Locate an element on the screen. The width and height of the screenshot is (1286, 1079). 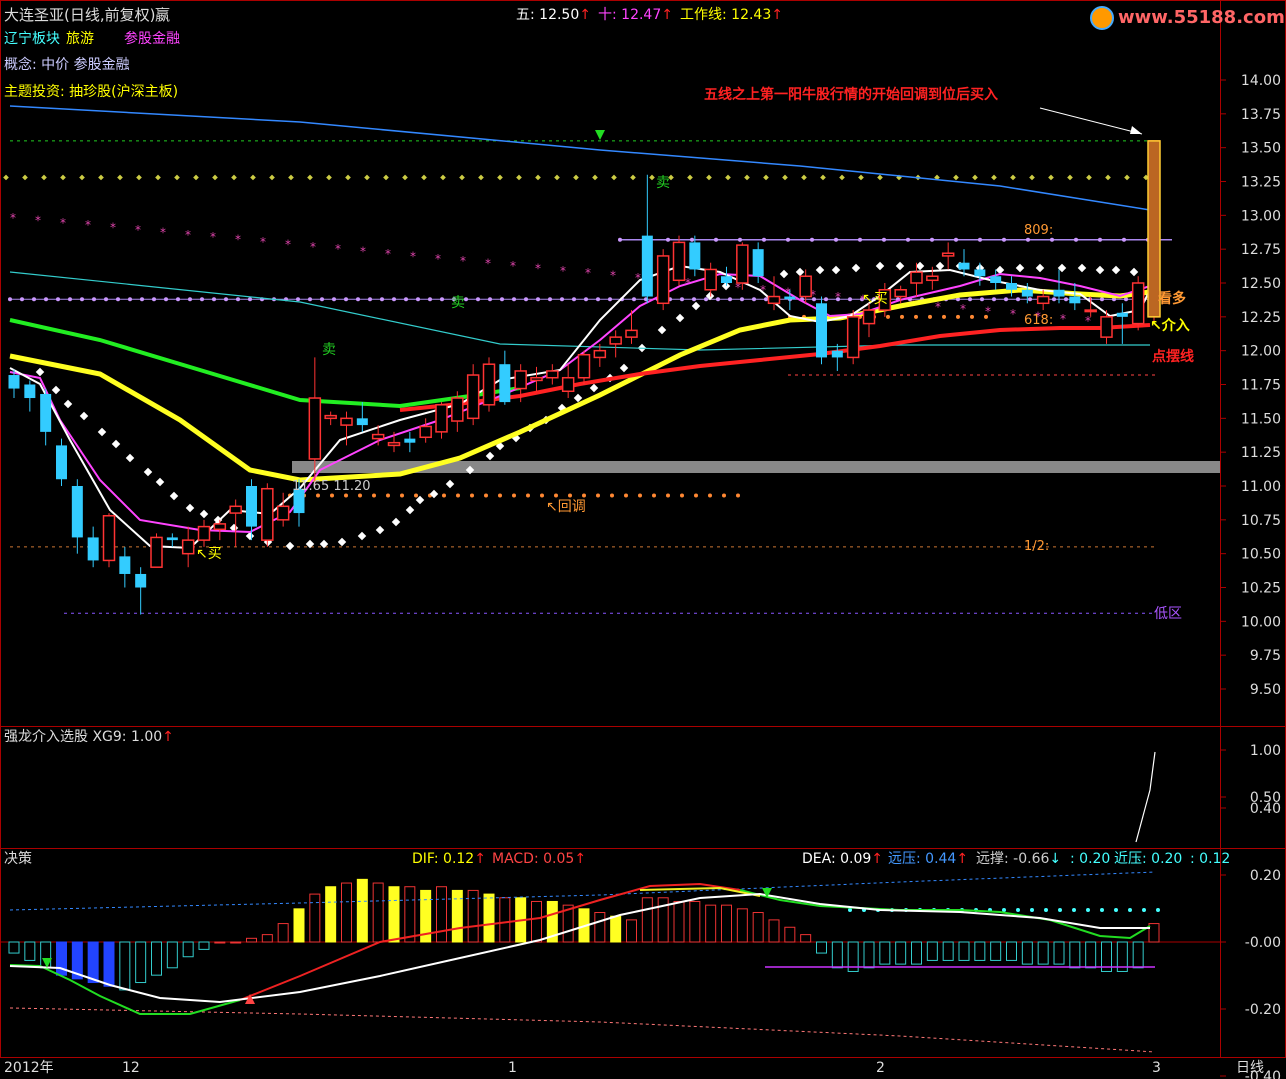
near-pressure-label: 近压: 0.20 is located at coordinates (1148, 859).